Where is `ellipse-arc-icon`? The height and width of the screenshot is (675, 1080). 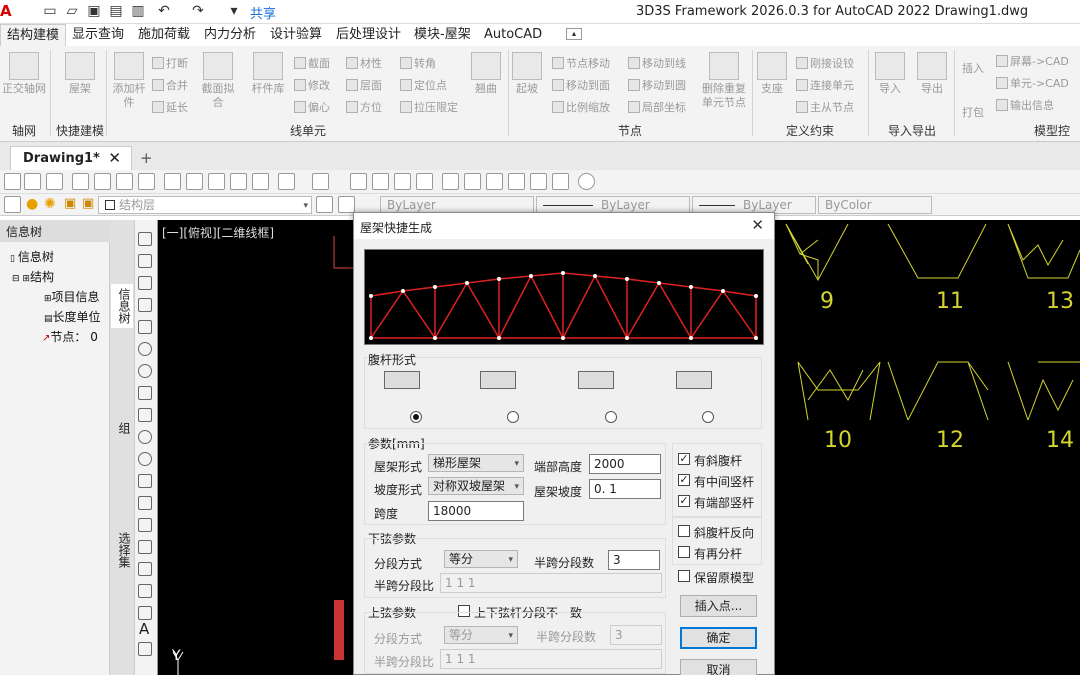
ellipse-arc-icon is located at coordinates (145, 459).